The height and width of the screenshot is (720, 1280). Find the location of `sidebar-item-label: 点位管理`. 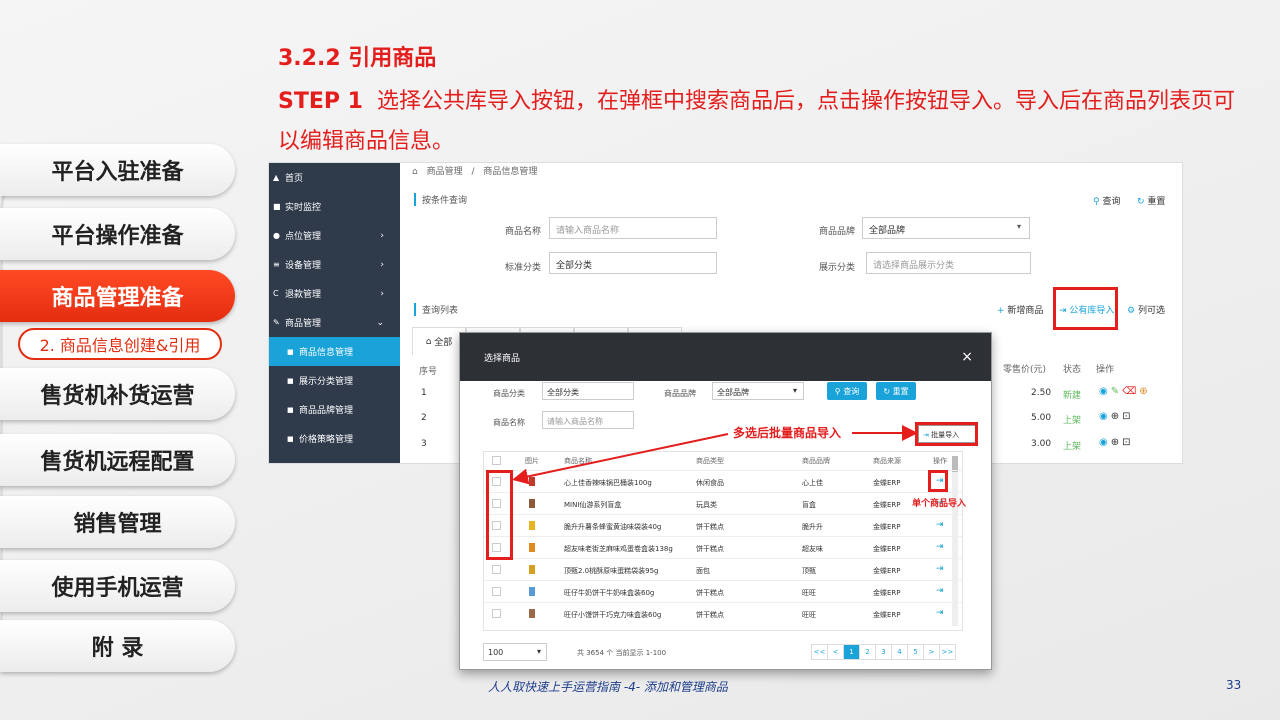

sidebar-item-label: 点位管理 is located at coordinates (303, 237).